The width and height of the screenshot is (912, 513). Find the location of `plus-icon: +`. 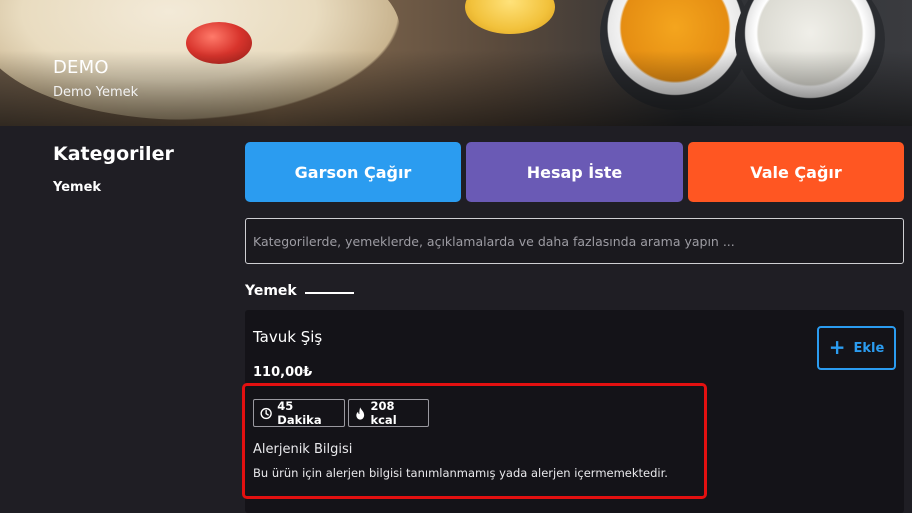

plus-icon: + is located at coordinates (837, 347).